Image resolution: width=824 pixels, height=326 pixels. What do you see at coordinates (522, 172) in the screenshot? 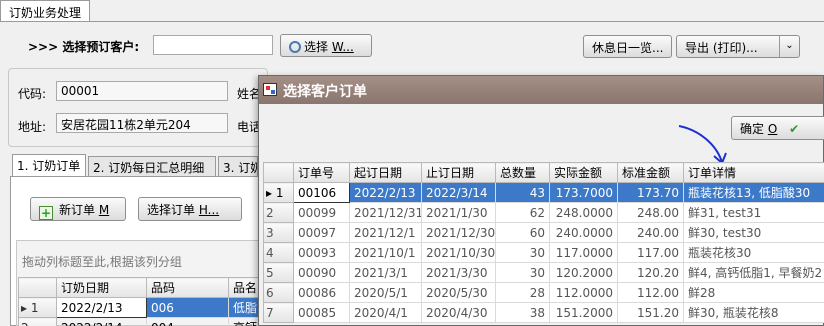
I see `orders-header-qty: 总数量` at bounding box center [522, 172].